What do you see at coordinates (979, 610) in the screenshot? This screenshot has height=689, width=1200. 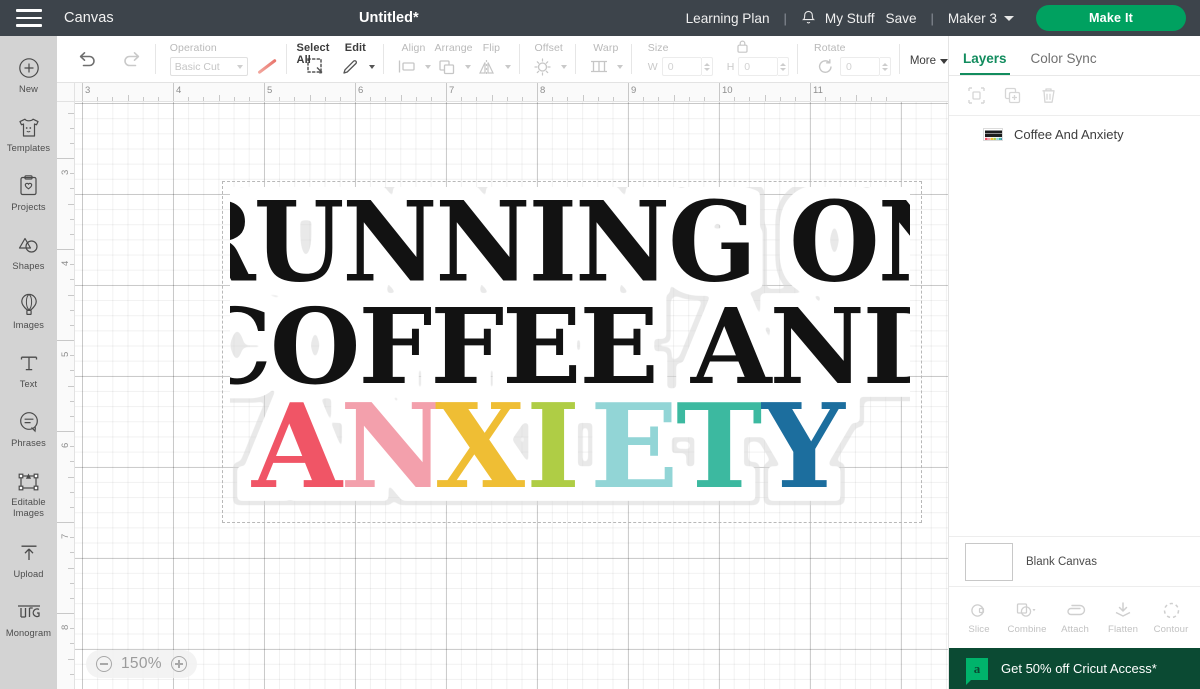 I see `slice-icon` at bounding box center [979, 610].